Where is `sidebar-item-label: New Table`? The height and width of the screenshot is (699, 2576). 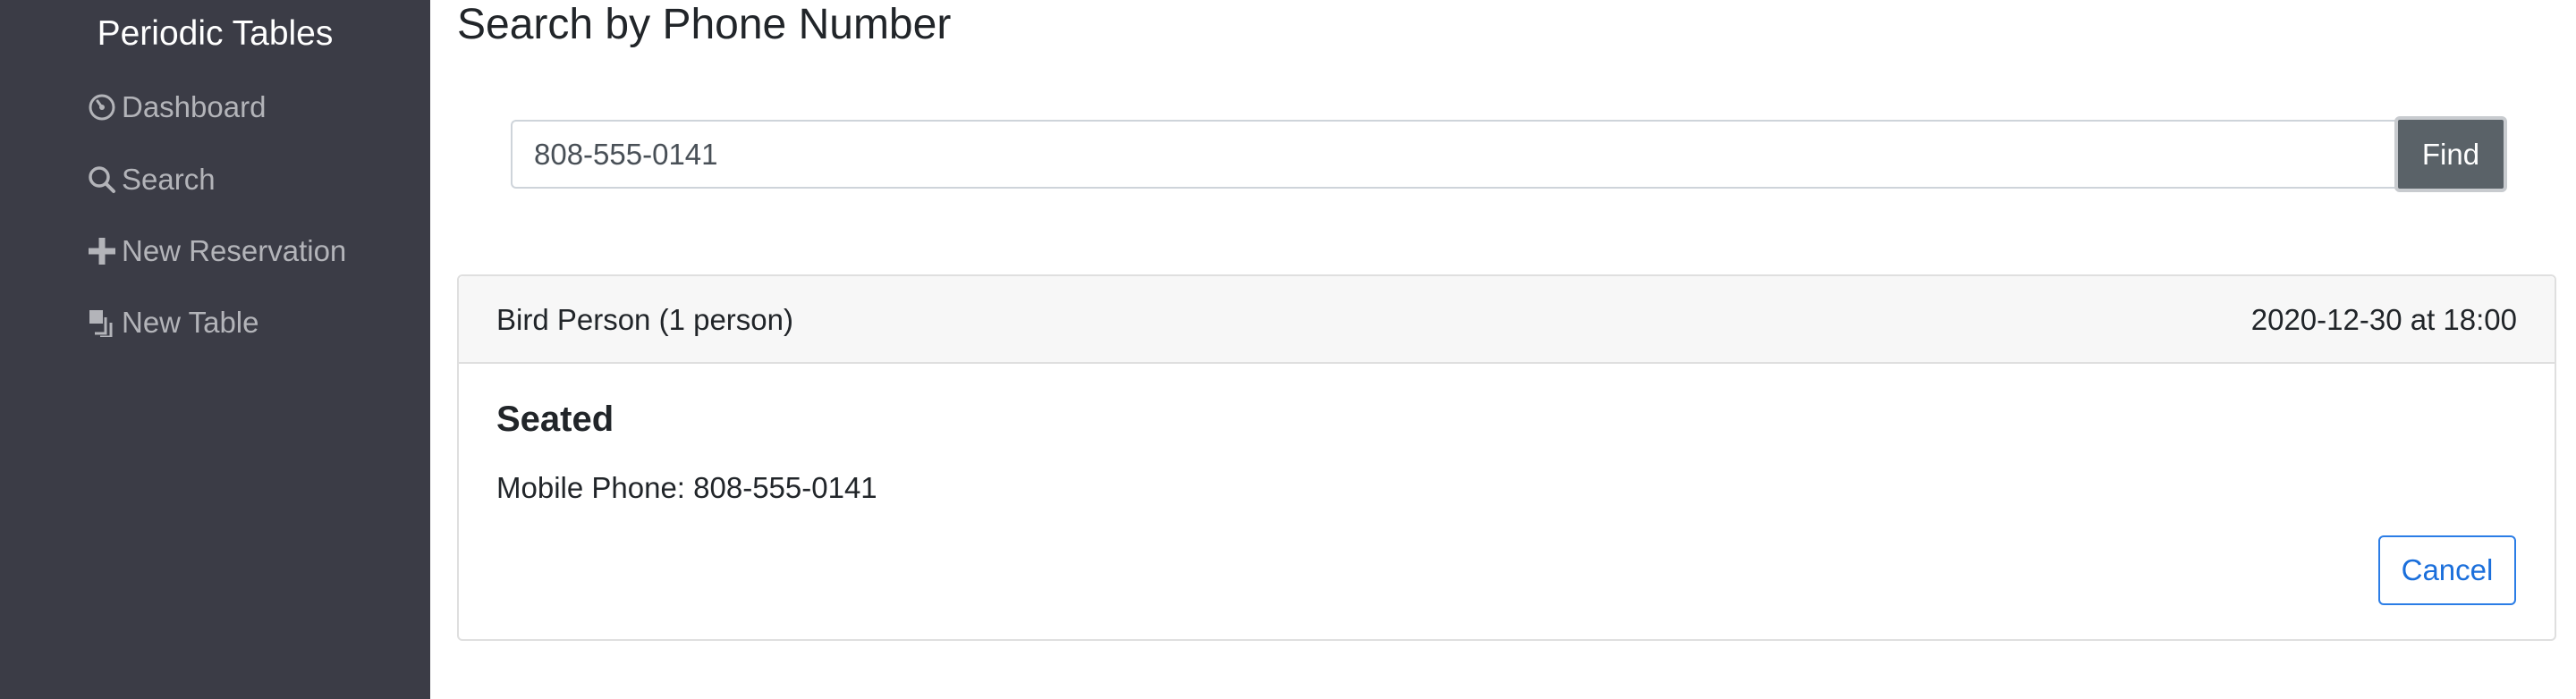 sidebar-item-label: New Table is located at coordinates (190, 322).